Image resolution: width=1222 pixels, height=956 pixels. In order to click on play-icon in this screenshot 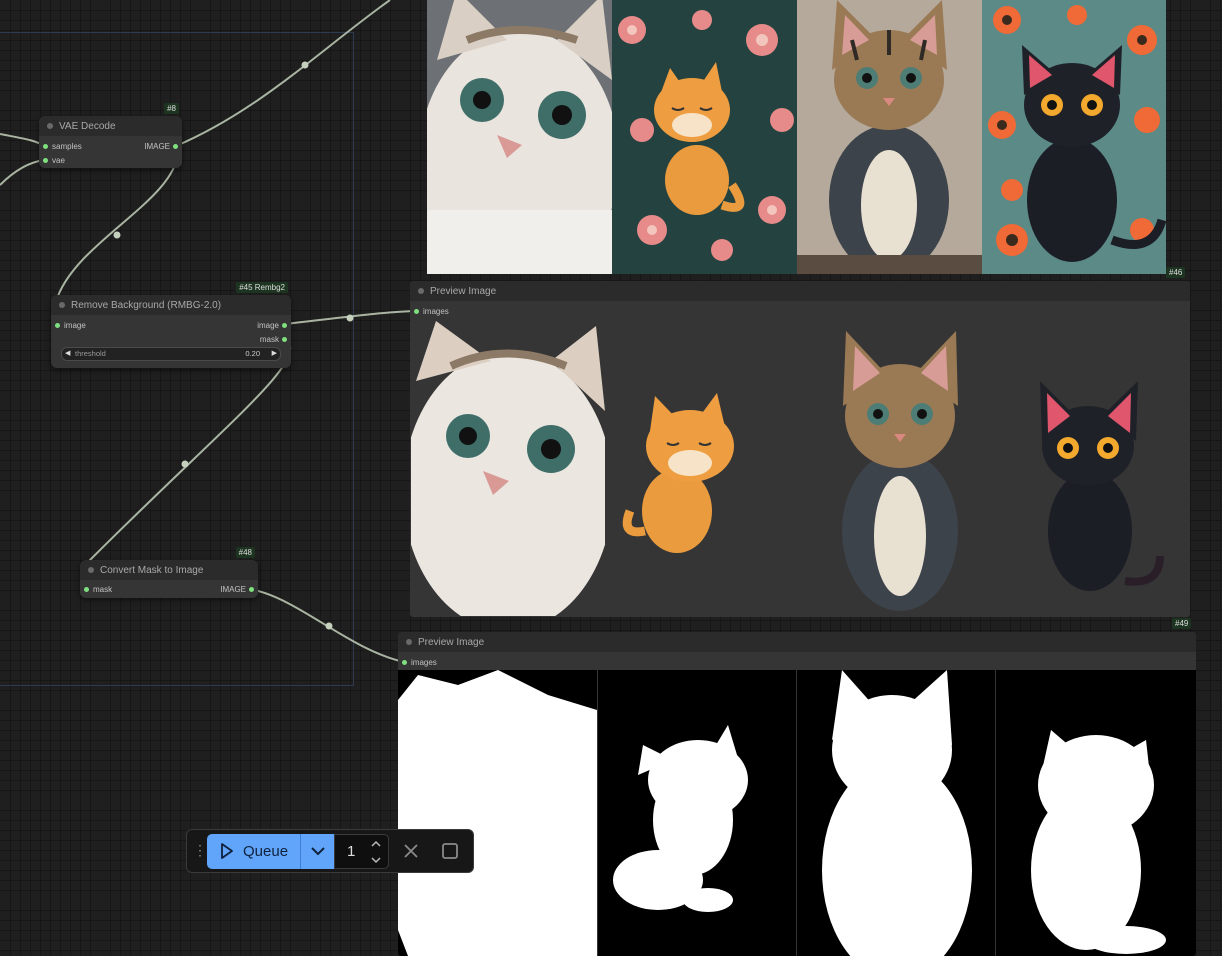, I will do `click(227, 851)`.